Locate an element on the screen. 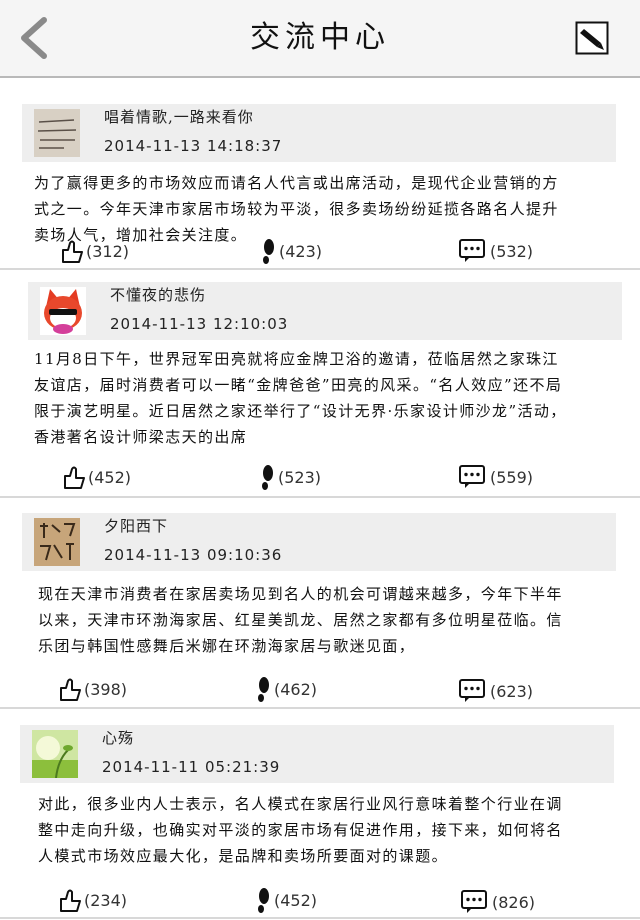  like-button: (312) is located at coordinates (94, 251).